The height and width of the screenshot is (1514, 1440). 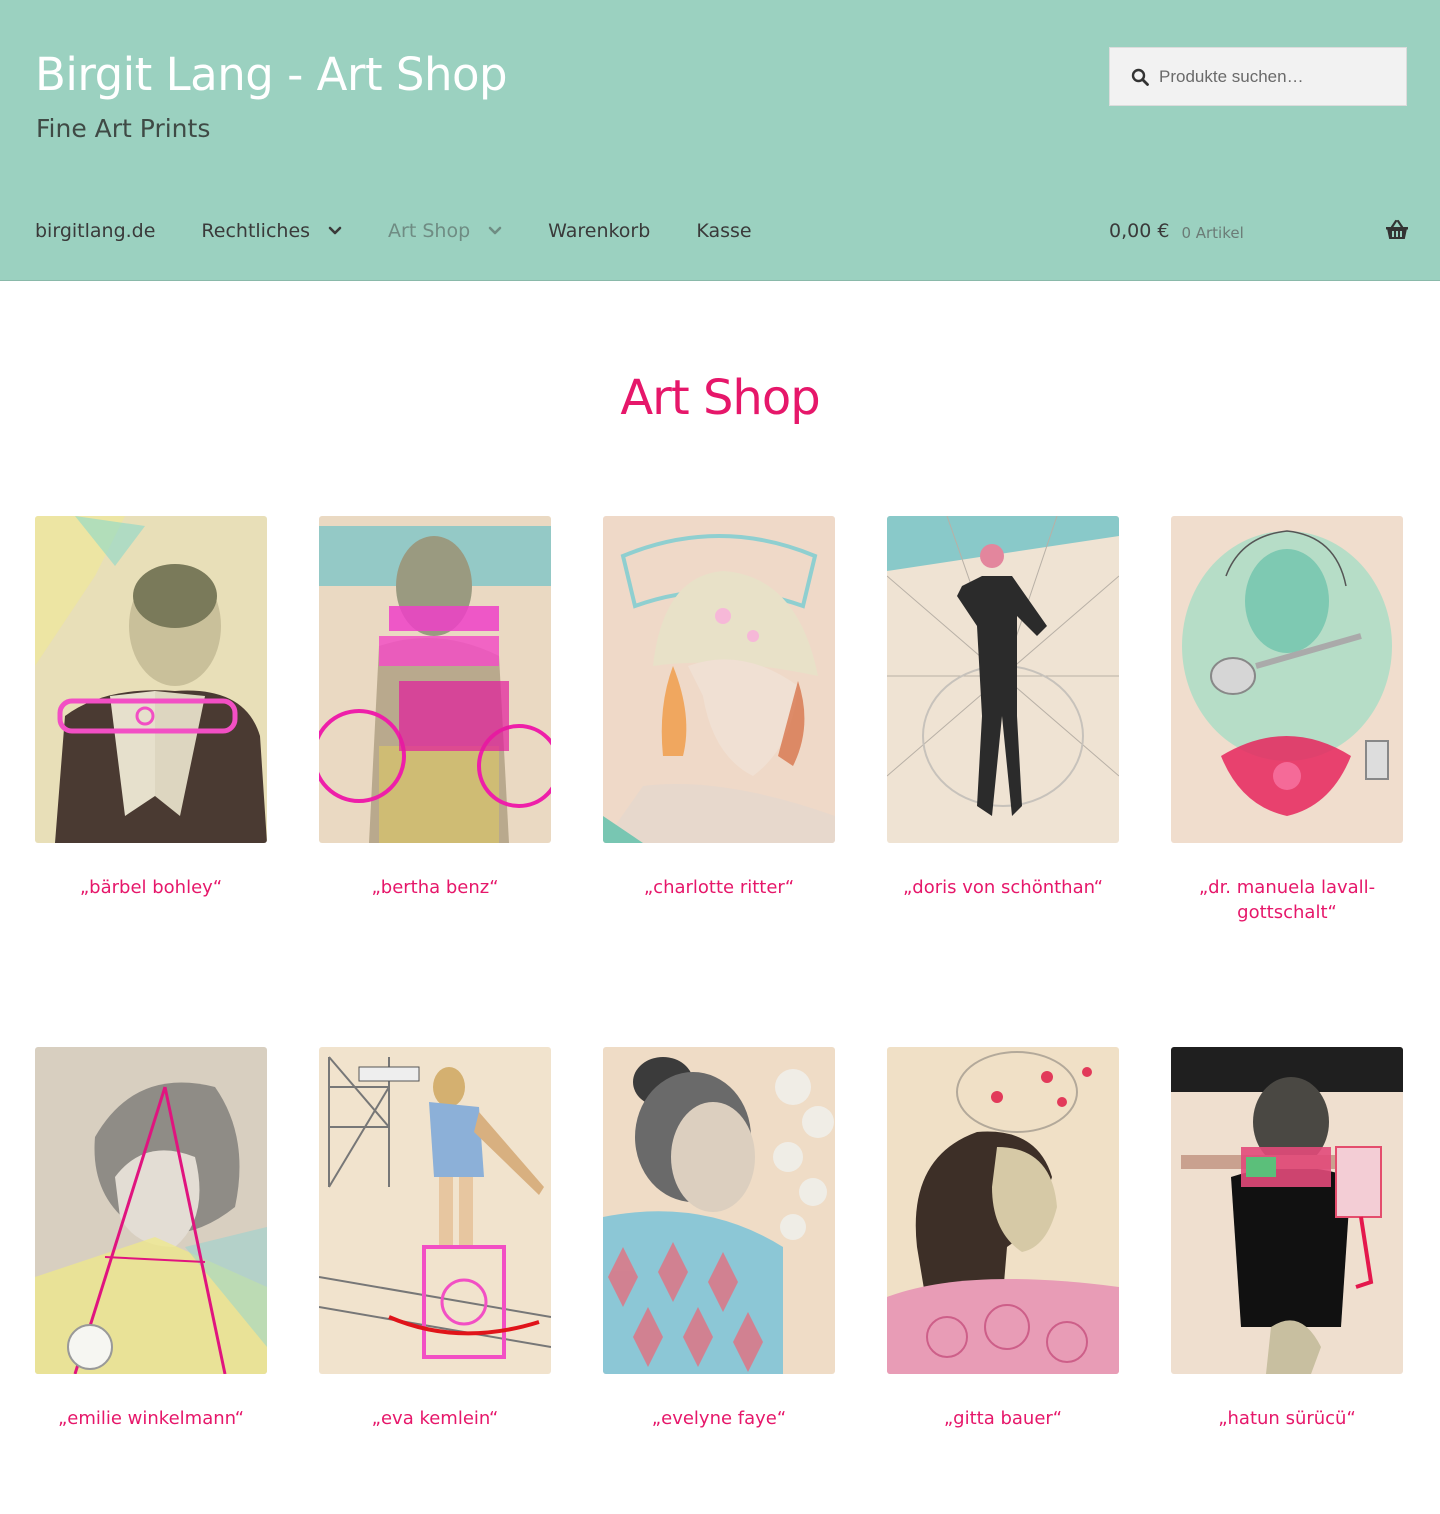 I want to click on product-card: „gitta bauer“, so click(x=1003, y=1239).